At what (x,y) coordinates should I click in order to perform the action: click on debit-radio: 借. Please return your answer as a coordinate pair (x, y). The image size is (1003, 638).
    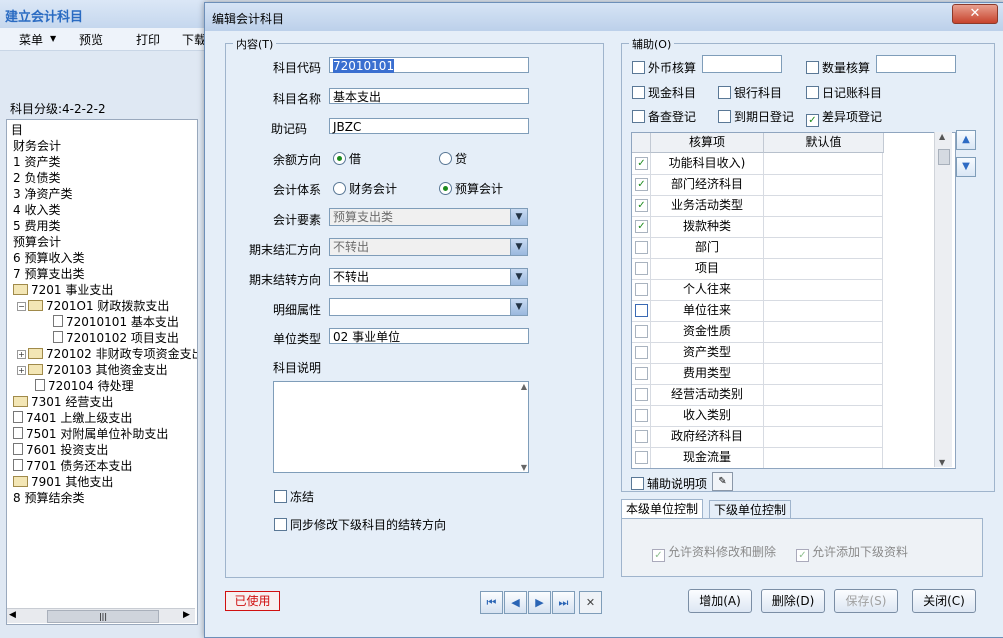
    Looking at the image, I should click on (347, 158).